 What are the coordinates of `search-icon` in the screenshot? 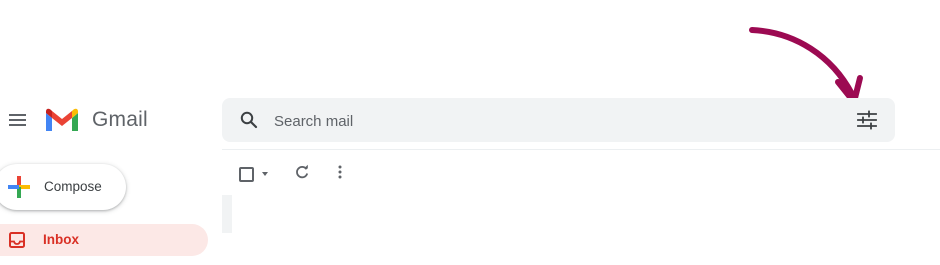 It's located at (249, 120).